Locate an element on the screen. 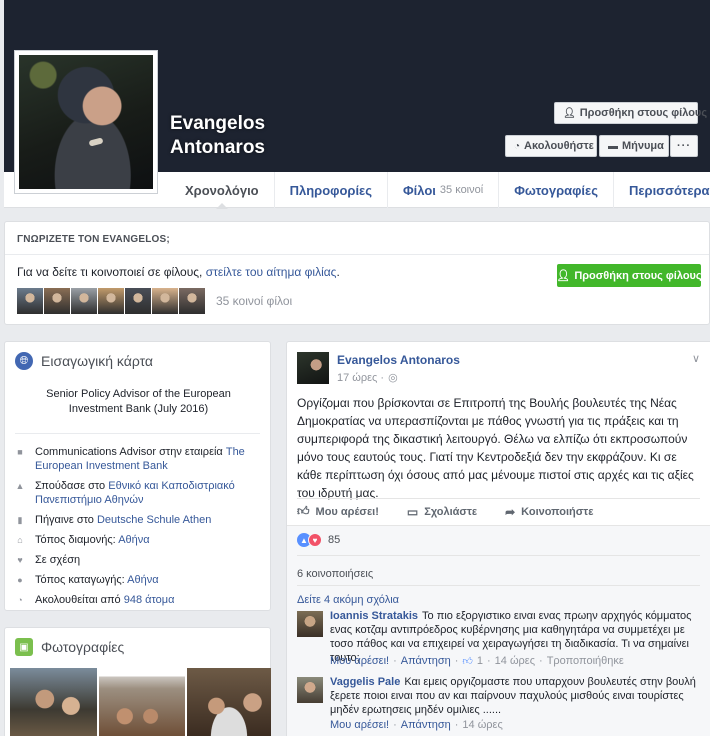 The height and width of the screenshot is (736, 710). love-reaction-icon: ♥ is located at coordinates (315, 540).